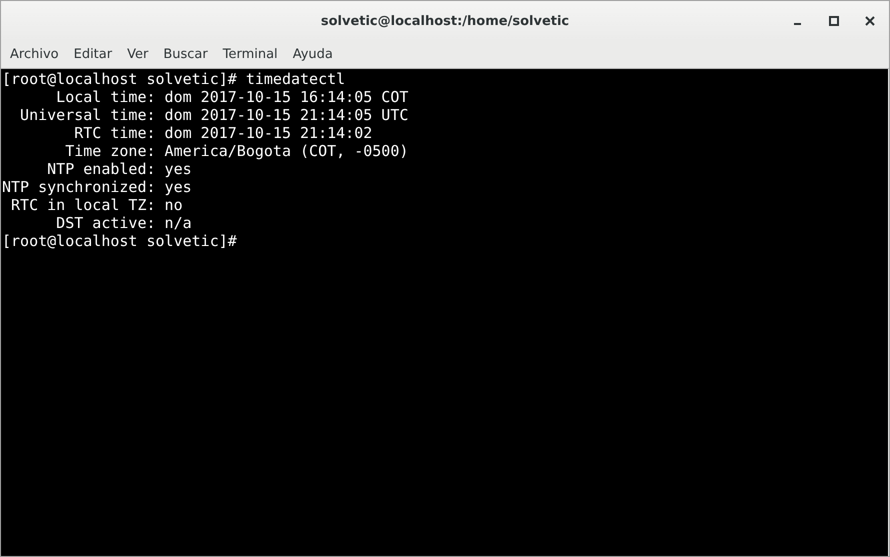 The width and height of the screenshot is (890, 557). I want to click on terminal-line: Universal time: dom 2017-10-15 21:14:05 UTC, so click(214, 115).